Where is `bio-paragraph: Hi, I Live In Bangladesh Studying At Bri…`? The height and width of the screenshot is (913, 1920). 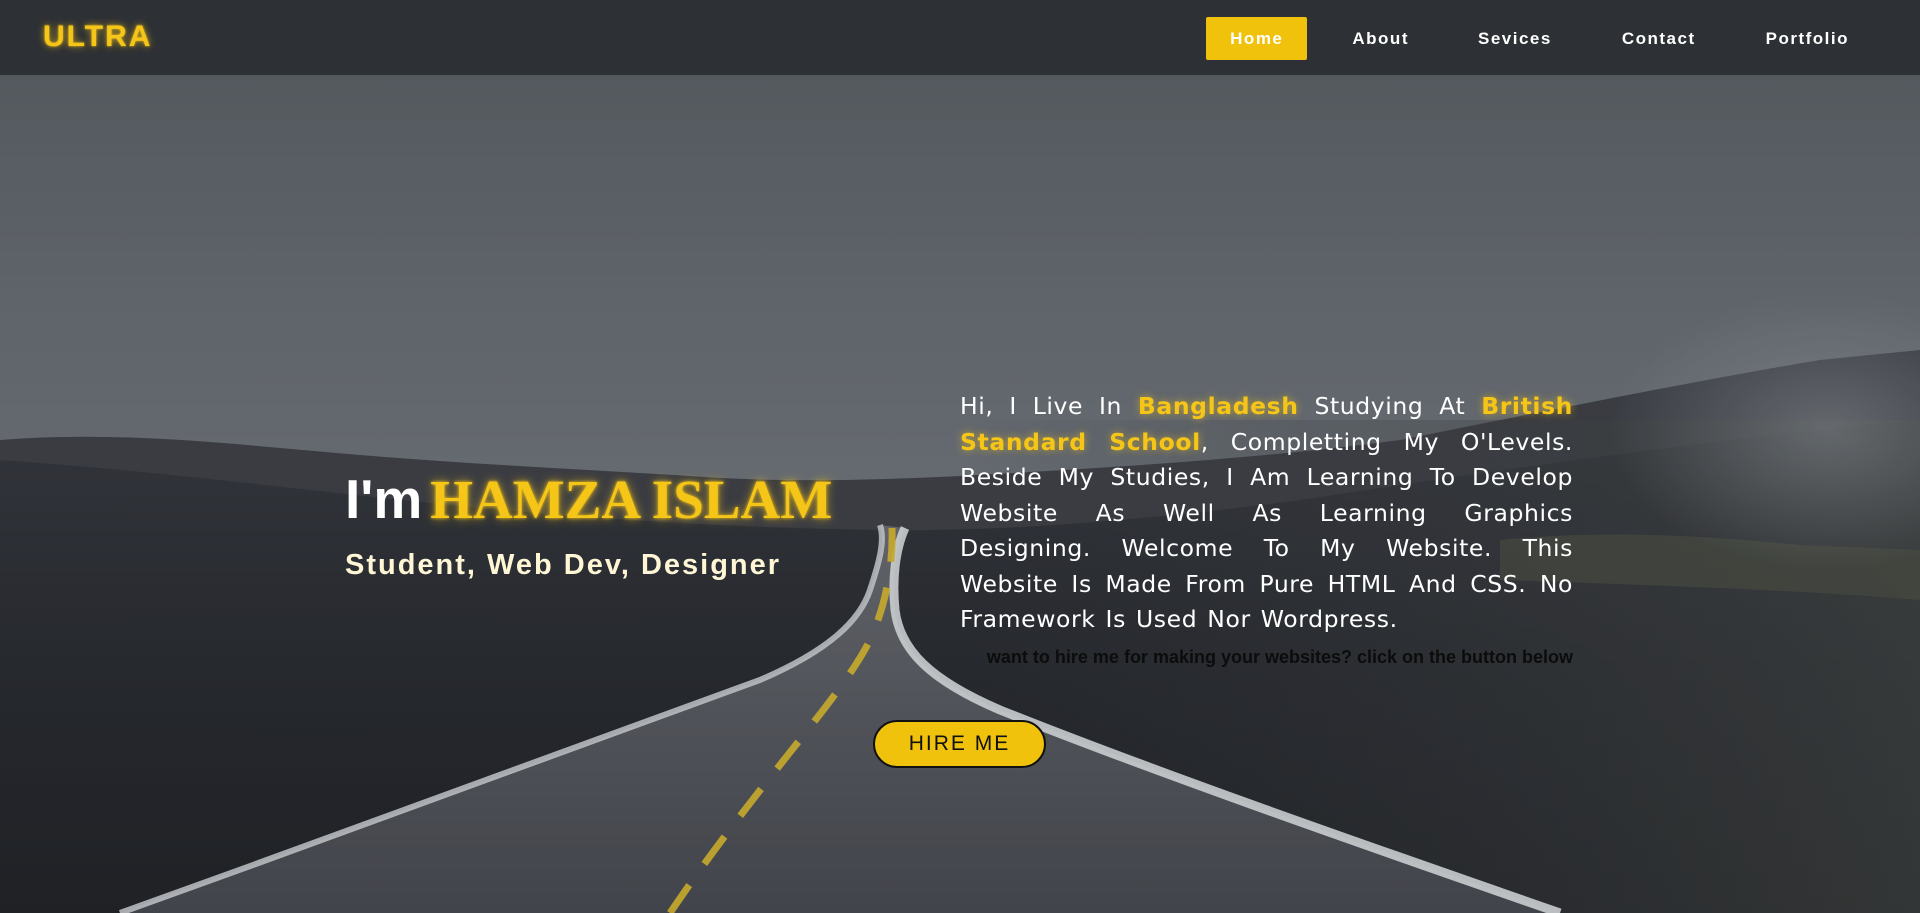
bio-paragraph: Hi, I Live In Bangladesh Studying At Bri… is located at coordinates (1266, 513).